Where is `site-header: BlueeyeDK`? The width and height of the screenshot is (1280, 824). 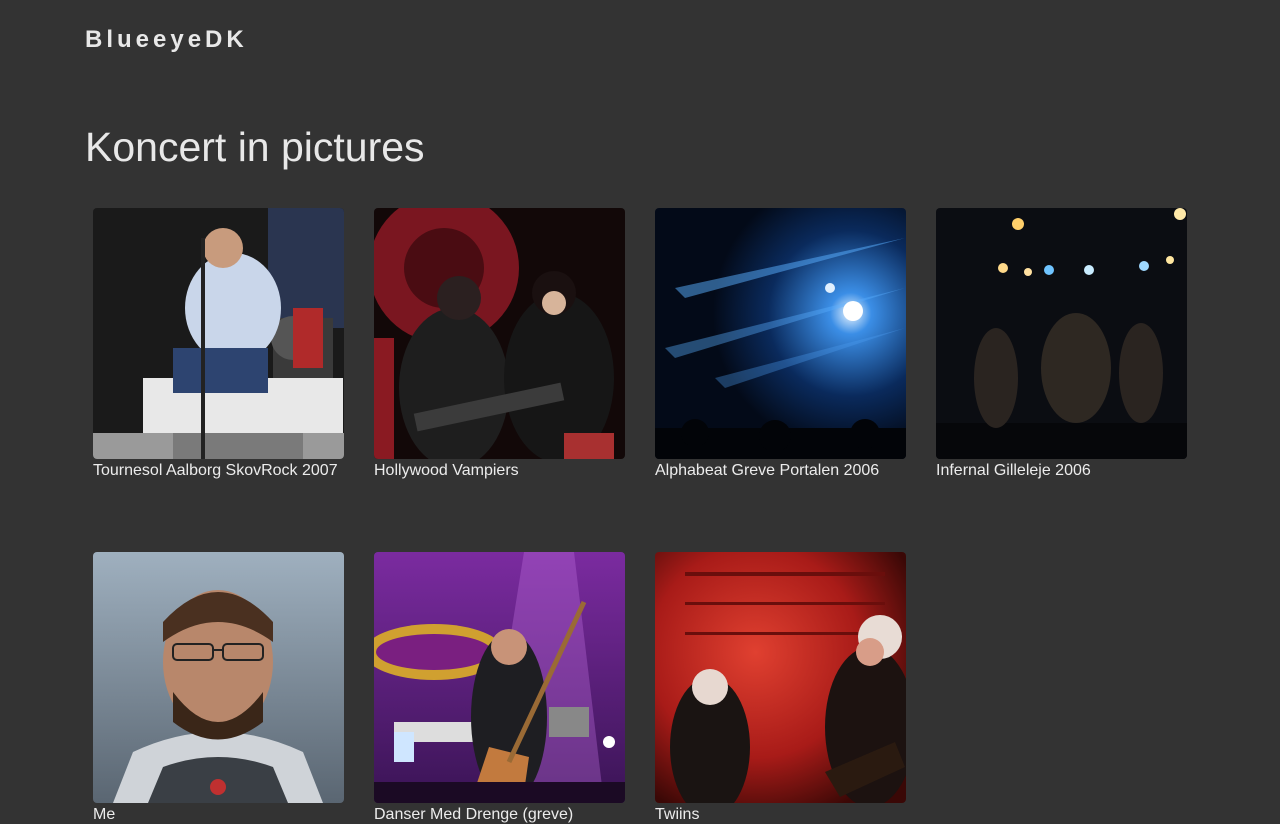 site-header: BlueeyeDK is located at coordinates (166, 40).